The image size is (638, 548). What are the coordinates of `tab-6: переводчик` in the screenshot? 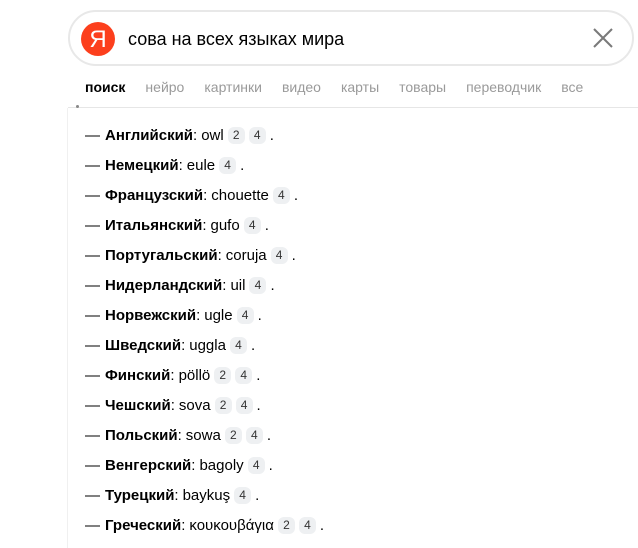 It's located at (503, 89).